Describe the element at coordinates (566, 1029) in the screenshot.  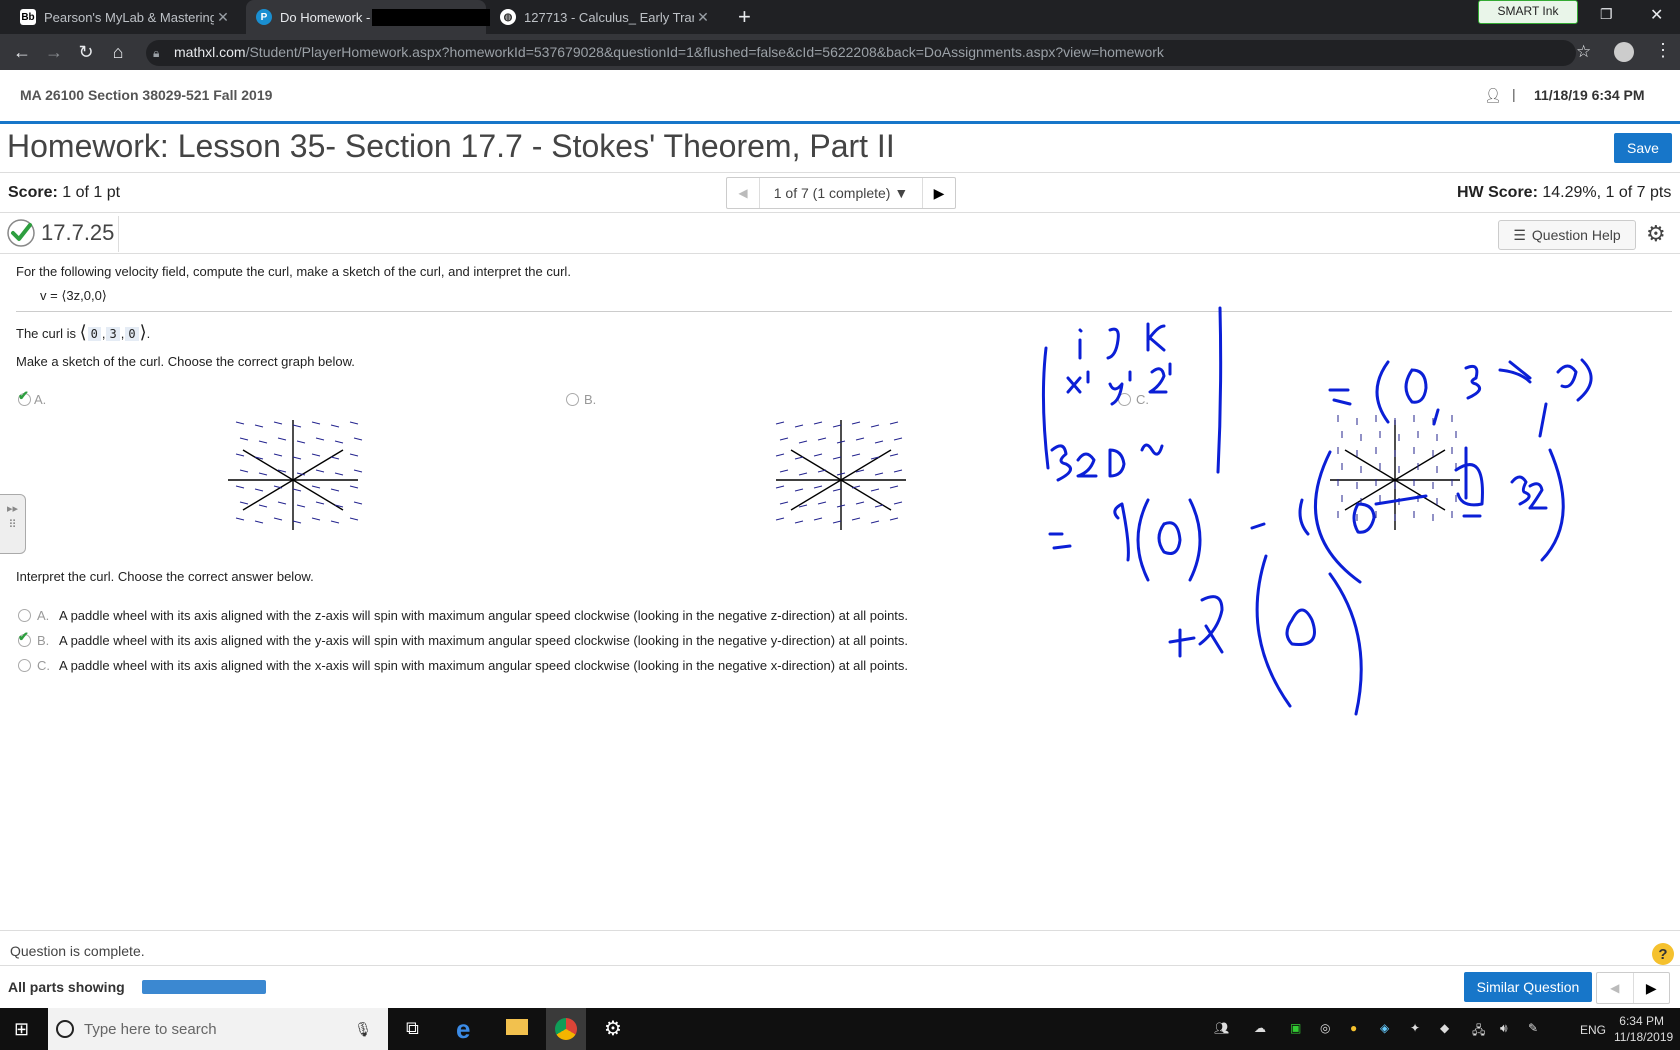
I see `chrome-taskbar-active` at that location.